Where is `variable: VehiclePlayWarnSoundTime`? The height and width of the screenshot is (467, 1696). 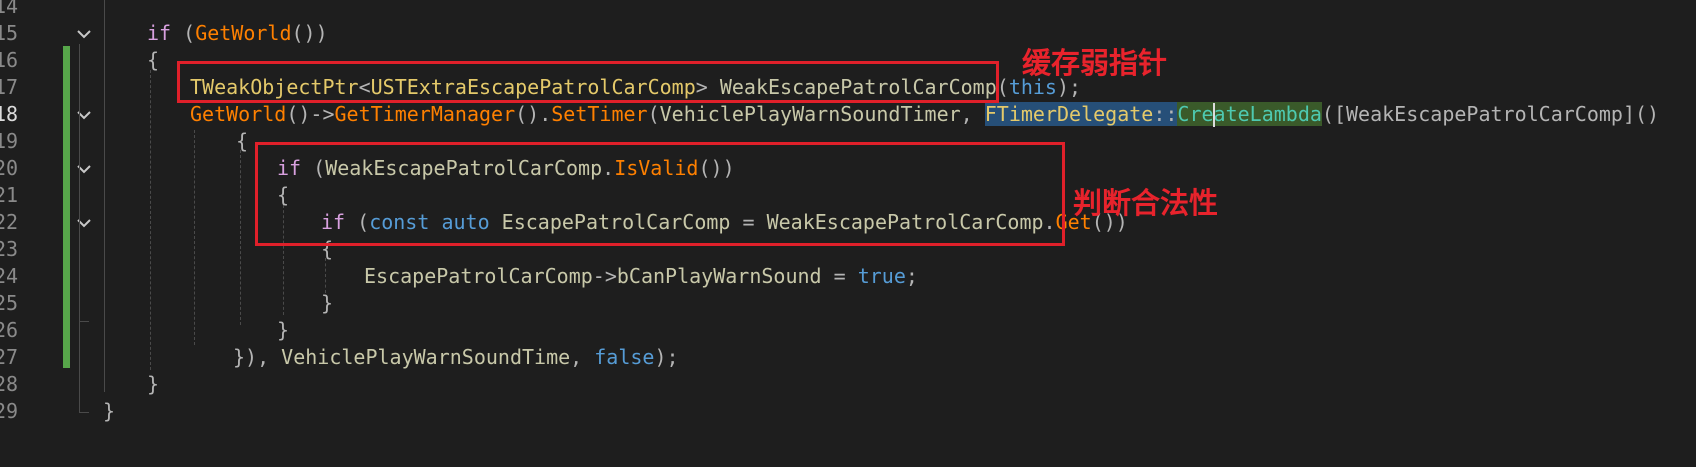
variable: VehiclePlayWarnSoundTime is located at coordinates (420, 357).